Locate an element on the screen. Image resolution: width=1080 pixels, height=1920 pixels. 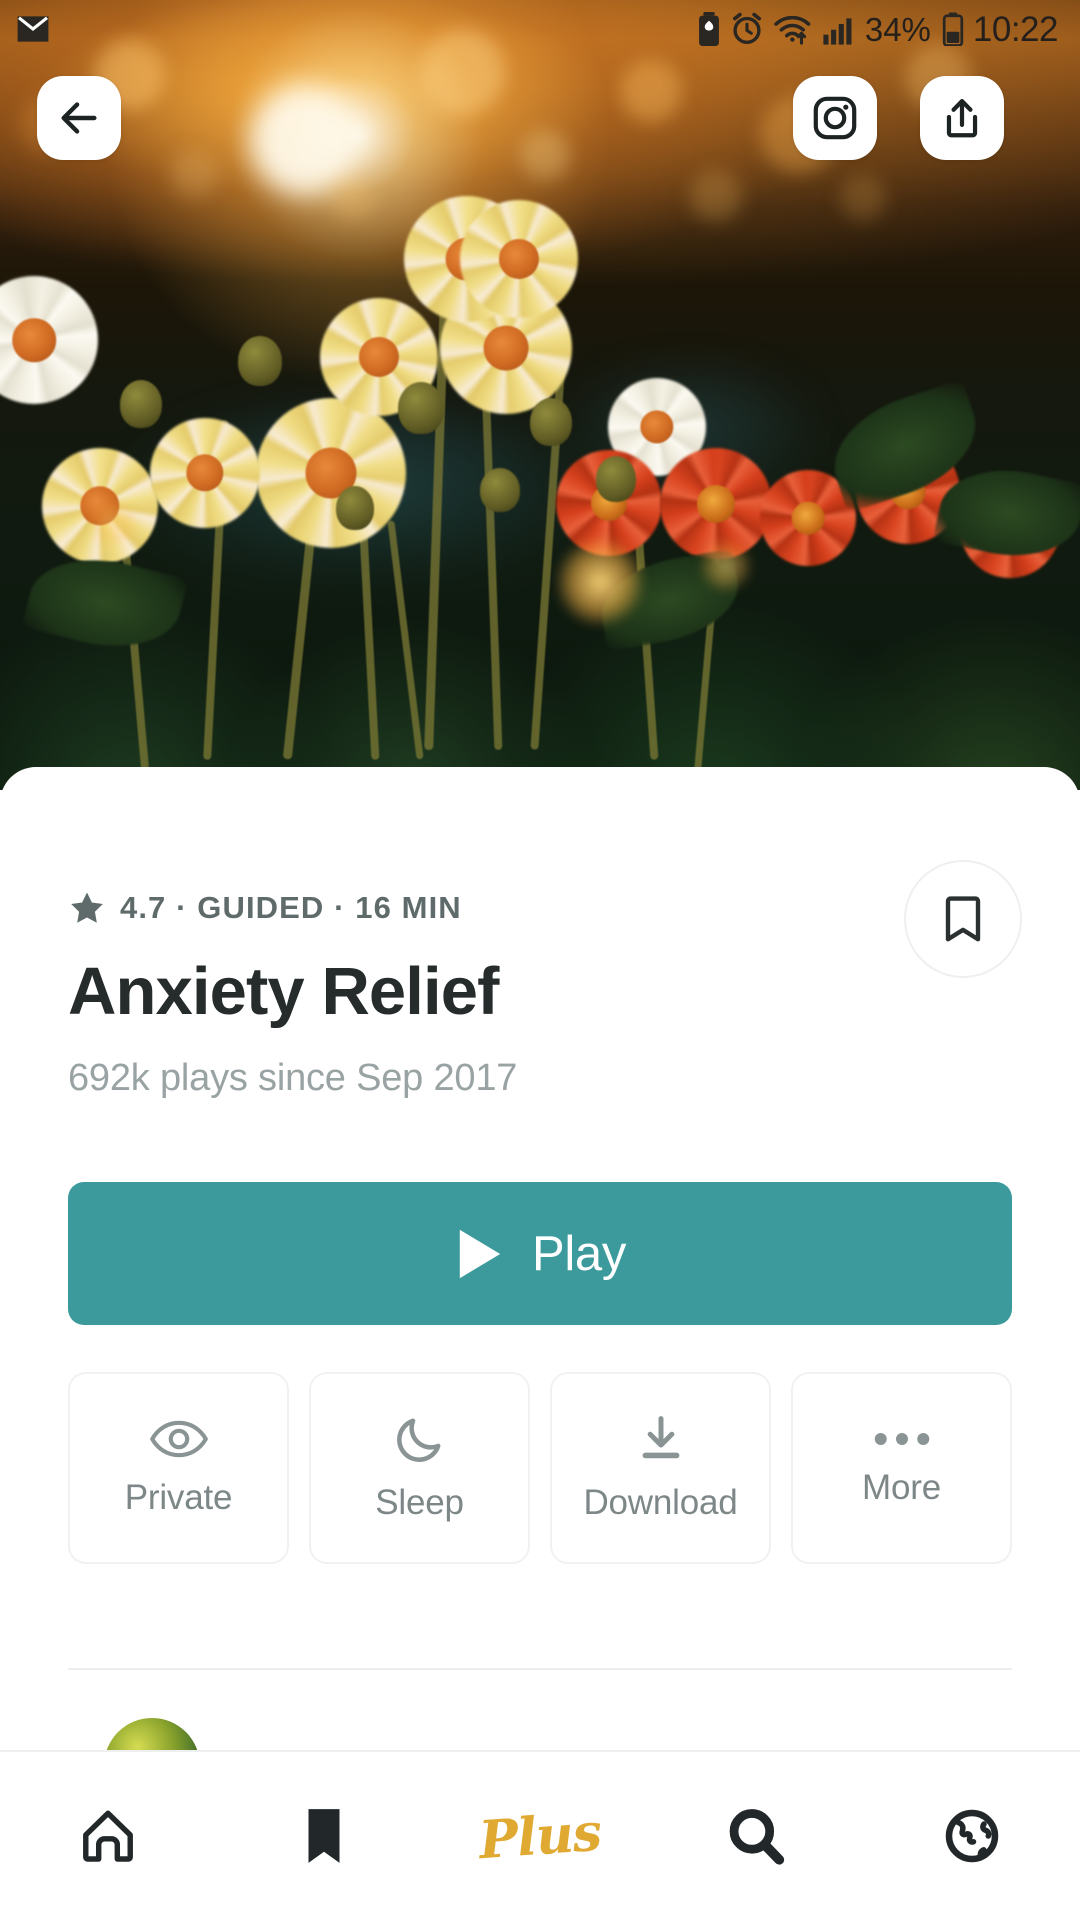
share-icon is located at coordinates (962, 118).